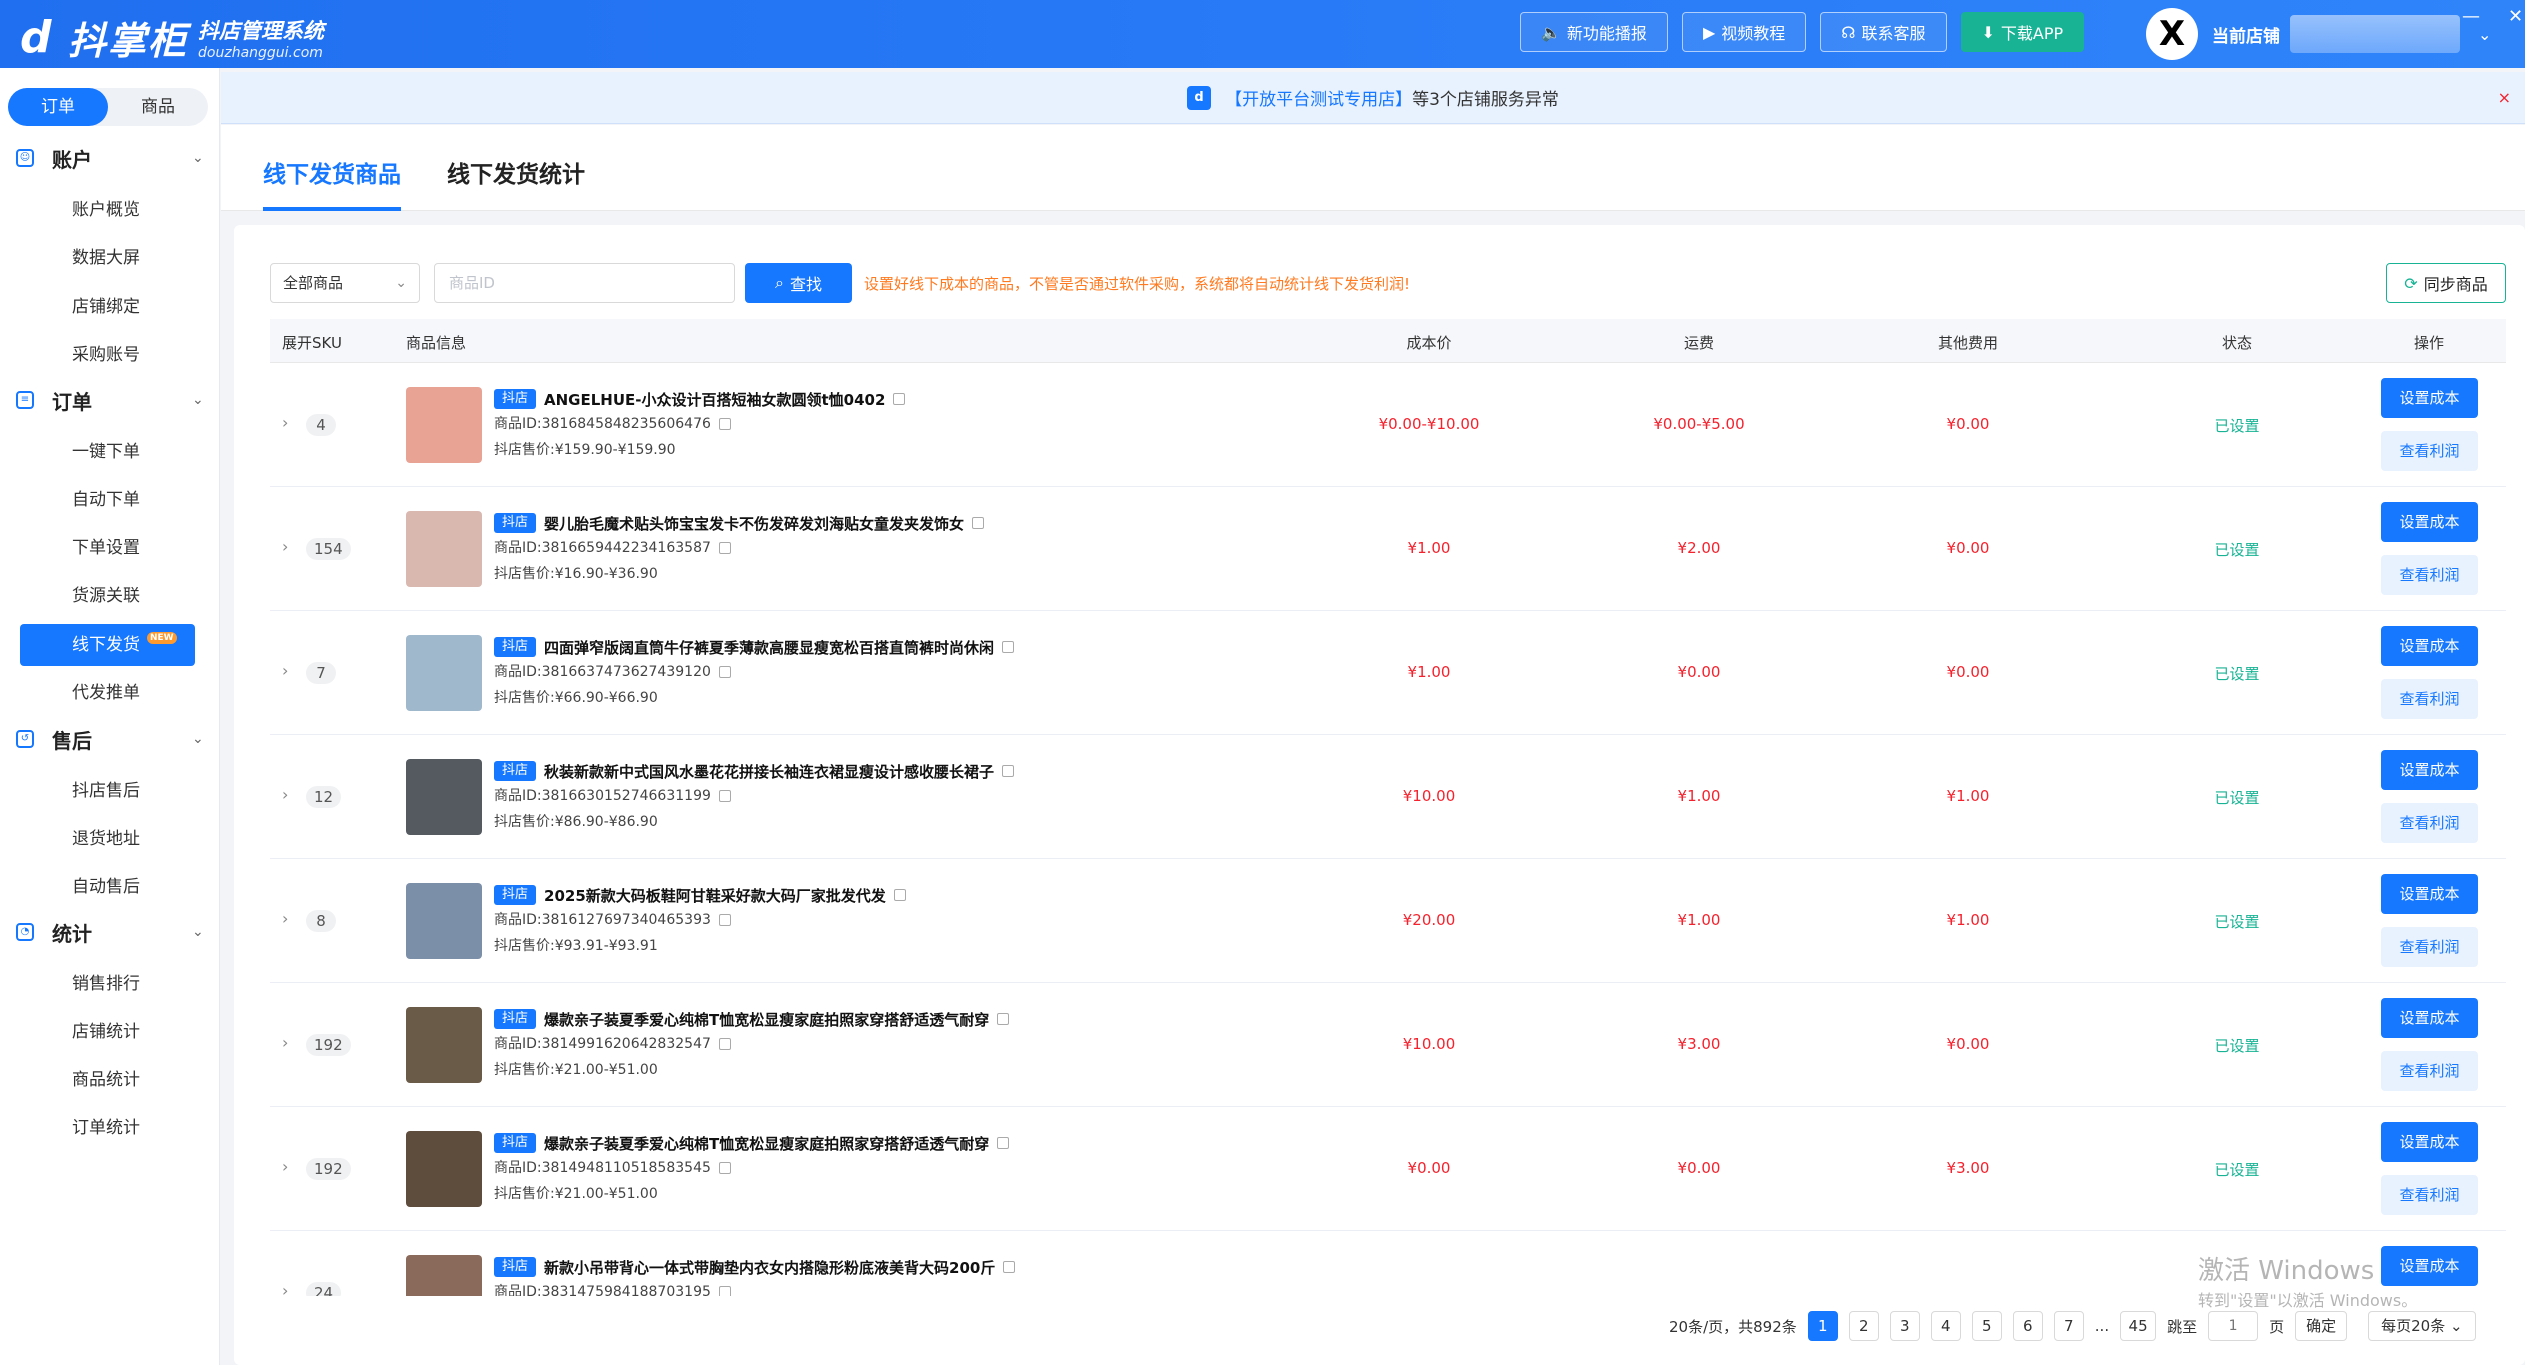  Describe the element at coordinates (332, 183) in the screenshot. I see `tab-offline-products: 线下发货商品` at that location.